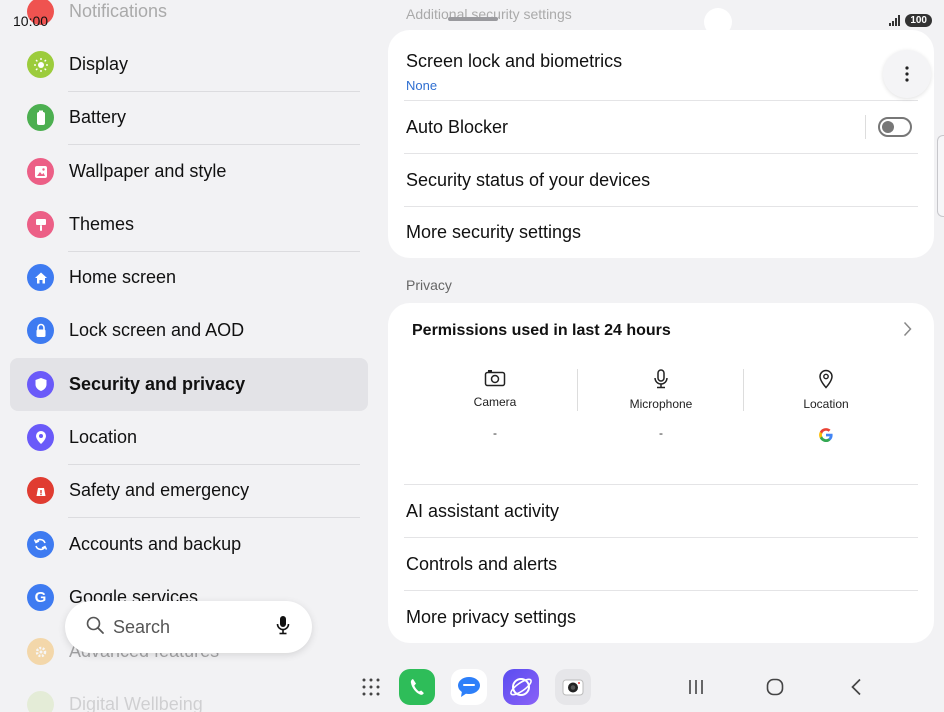 The width and height of the screenshot is (944, 712). Describe the element at coordinates (40, 384) in the screenshot. I see `shield-icon` at that location.